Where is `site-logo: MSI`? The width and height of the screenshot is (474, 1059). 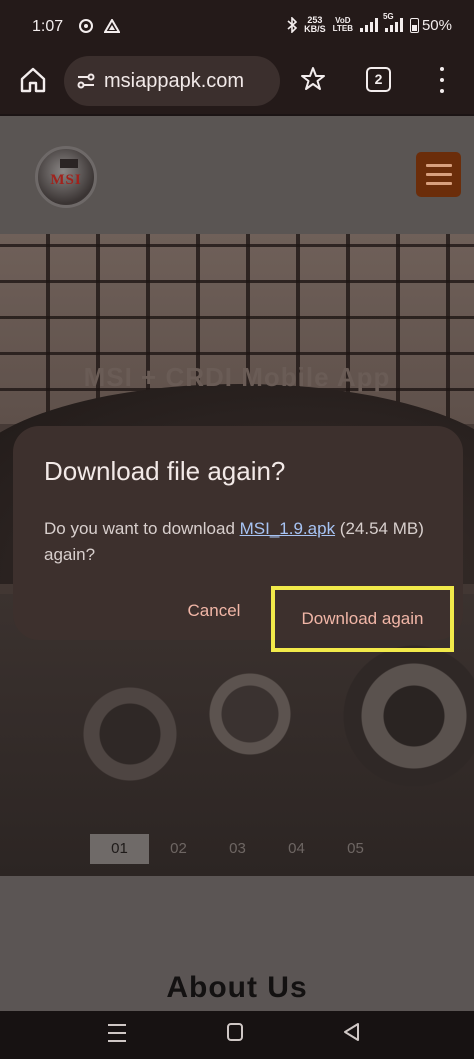
site-logo: MSI is located at coordinates (66, 177).